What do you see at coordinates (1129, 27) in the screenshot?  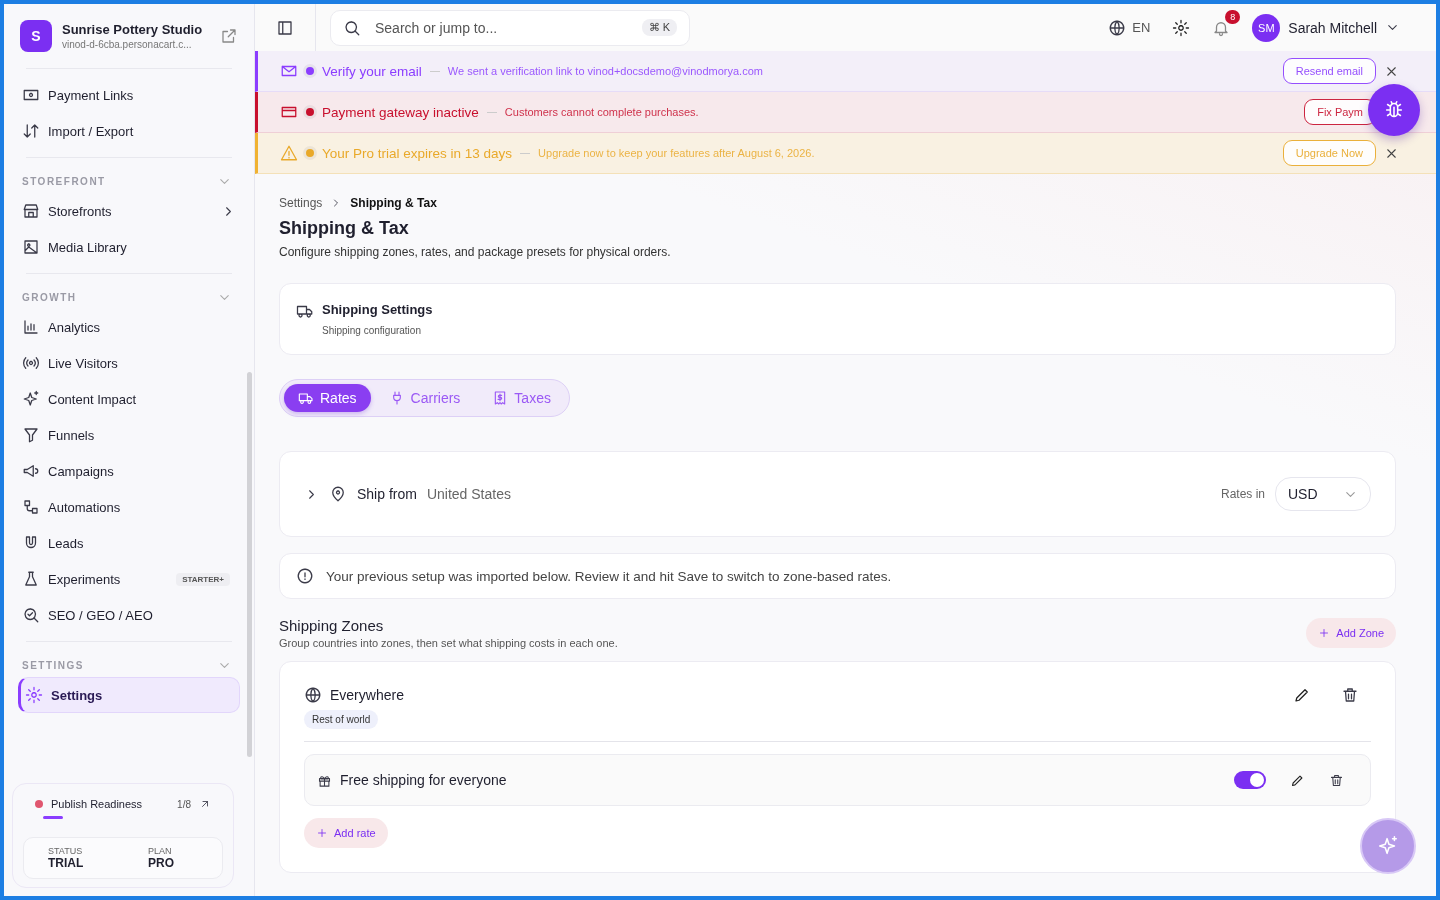 I see `language-button: EN` at bounding box center [1129, 27].